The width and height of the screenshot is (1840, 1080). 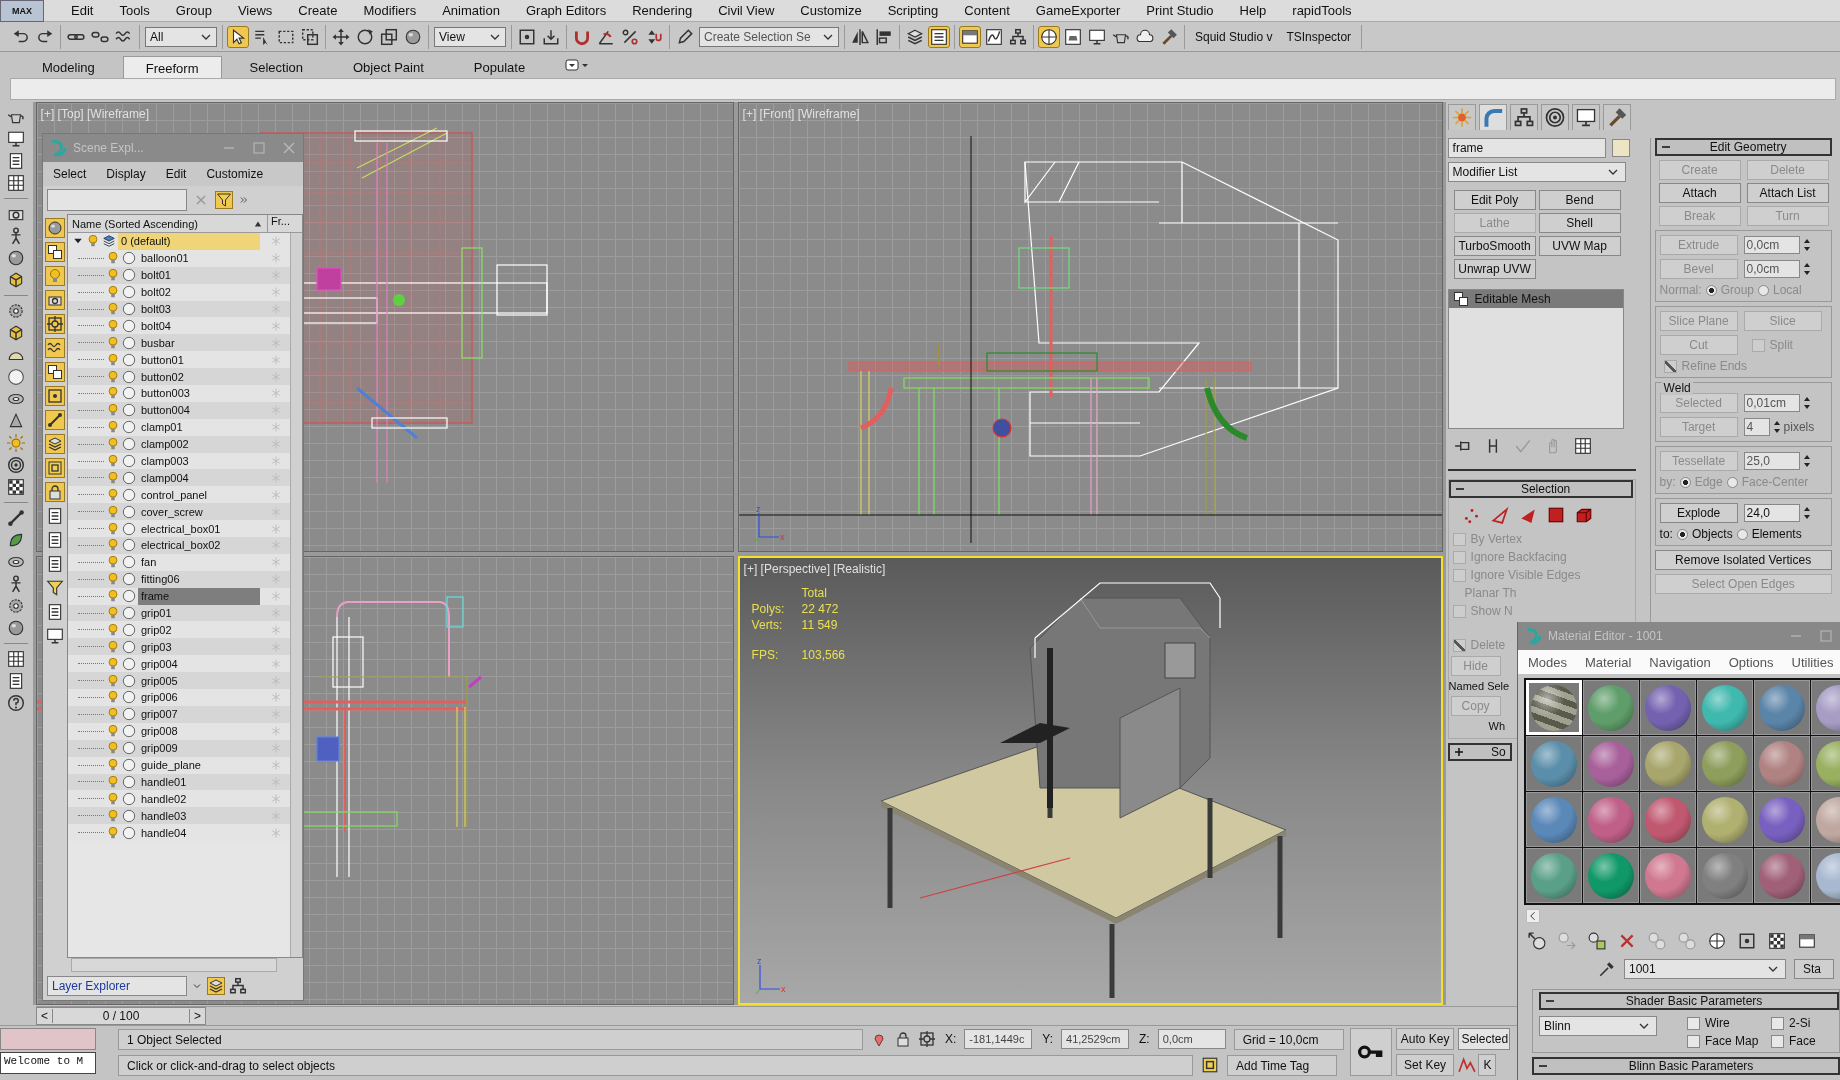 What do you see at coordinates (168, 223) in the screenshot?
I see `column-header: Name (Sorted Ascending)` at bounding box center [168, 223].